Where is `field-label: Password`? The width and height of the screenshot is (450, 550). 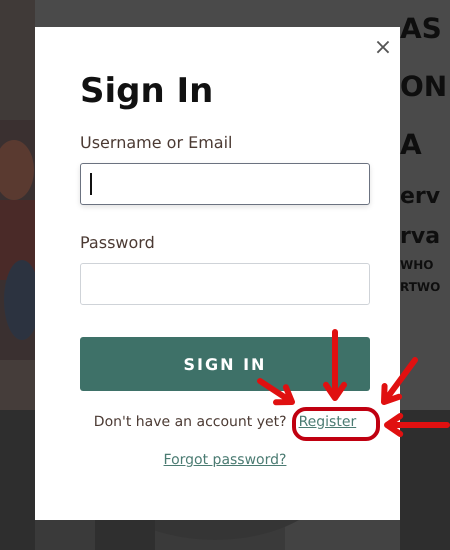 field-label: Password is located at coordinates (118, 243).